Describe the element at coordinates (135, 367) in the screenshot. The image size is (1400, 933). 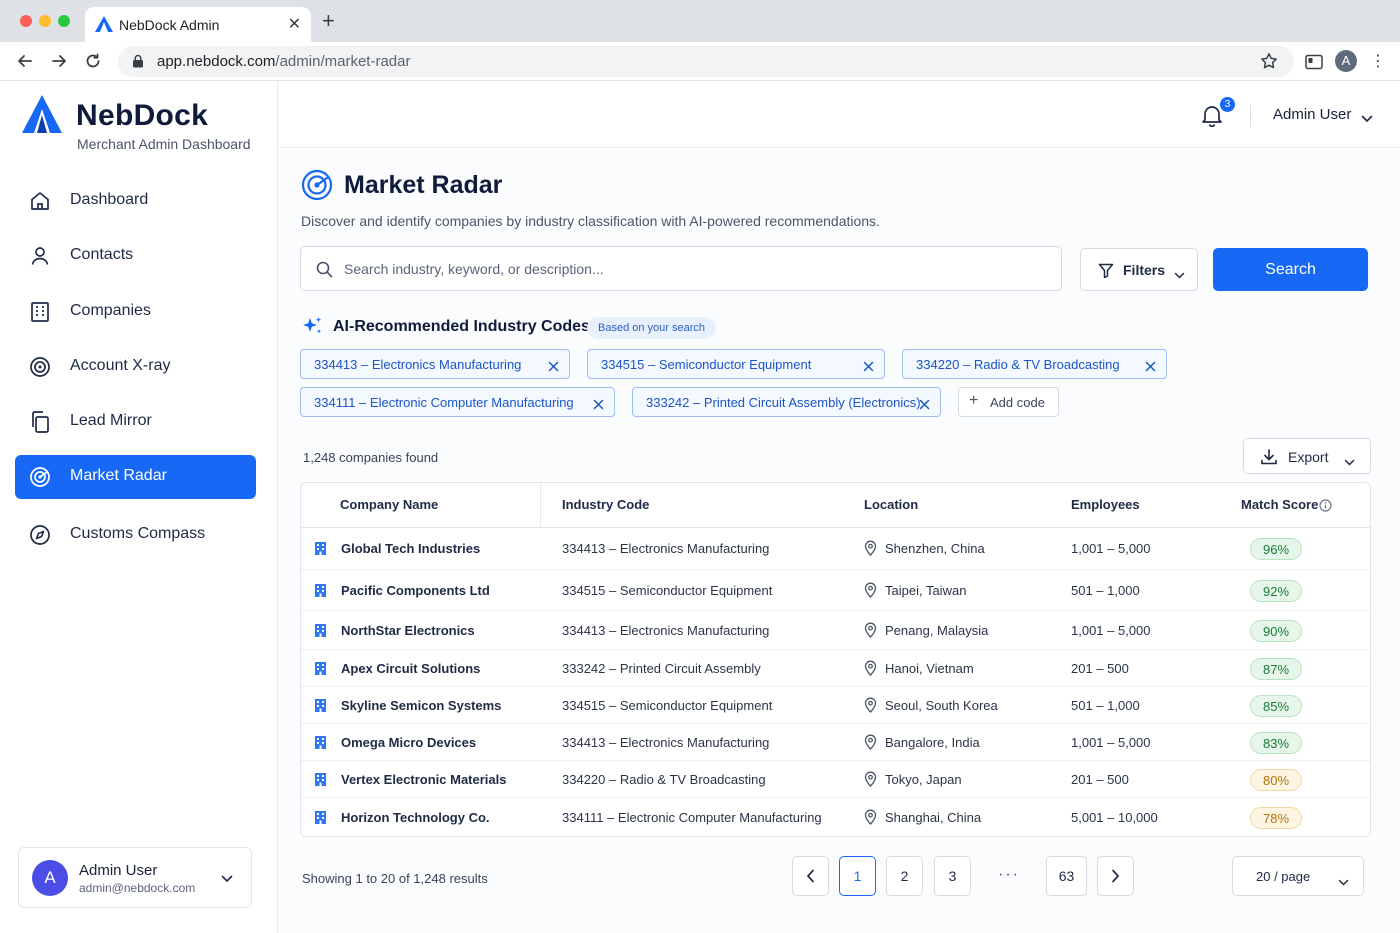
I see `sidebar-item-account-xray: Account X-ray` at that location.